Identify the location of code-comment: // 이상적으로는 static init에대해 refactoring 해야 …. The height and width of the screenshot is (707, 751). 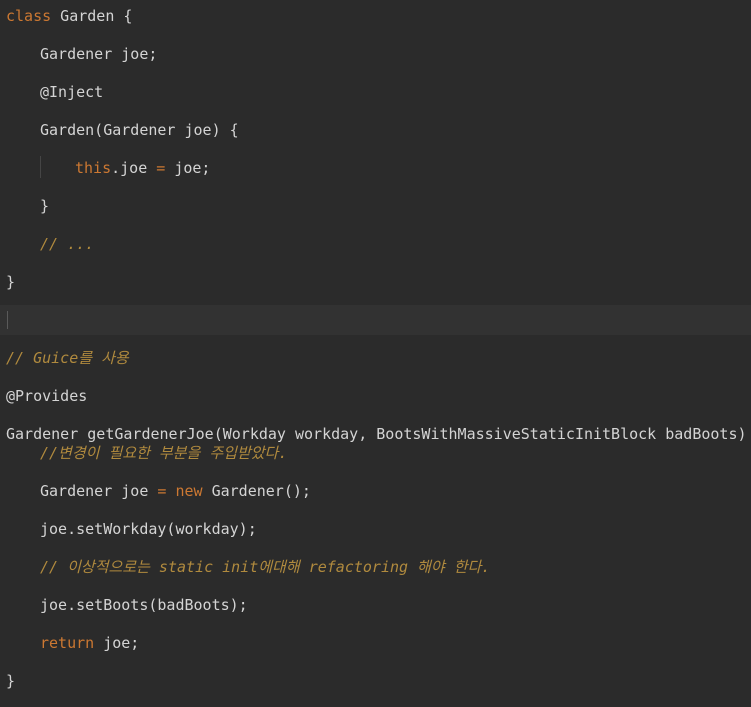
(265, 567).